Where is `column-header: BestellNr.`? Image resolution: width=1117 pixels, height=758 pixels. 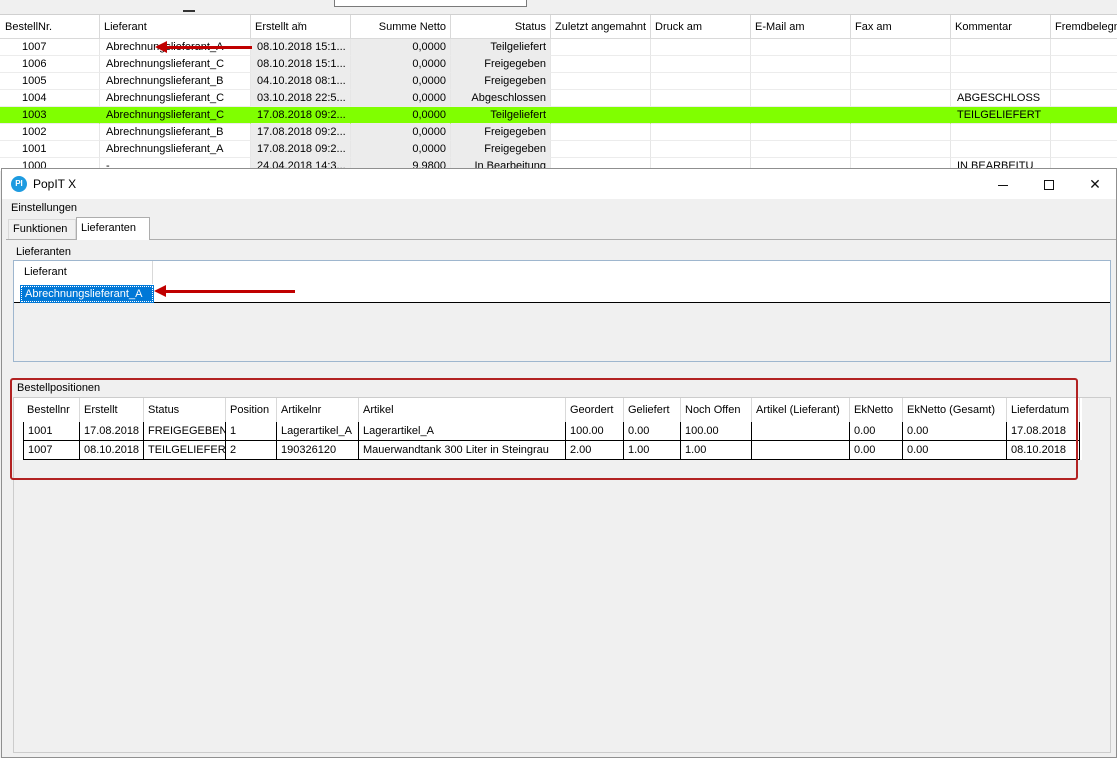 column-header: BestellNr. is located at coordinates (50, 26).